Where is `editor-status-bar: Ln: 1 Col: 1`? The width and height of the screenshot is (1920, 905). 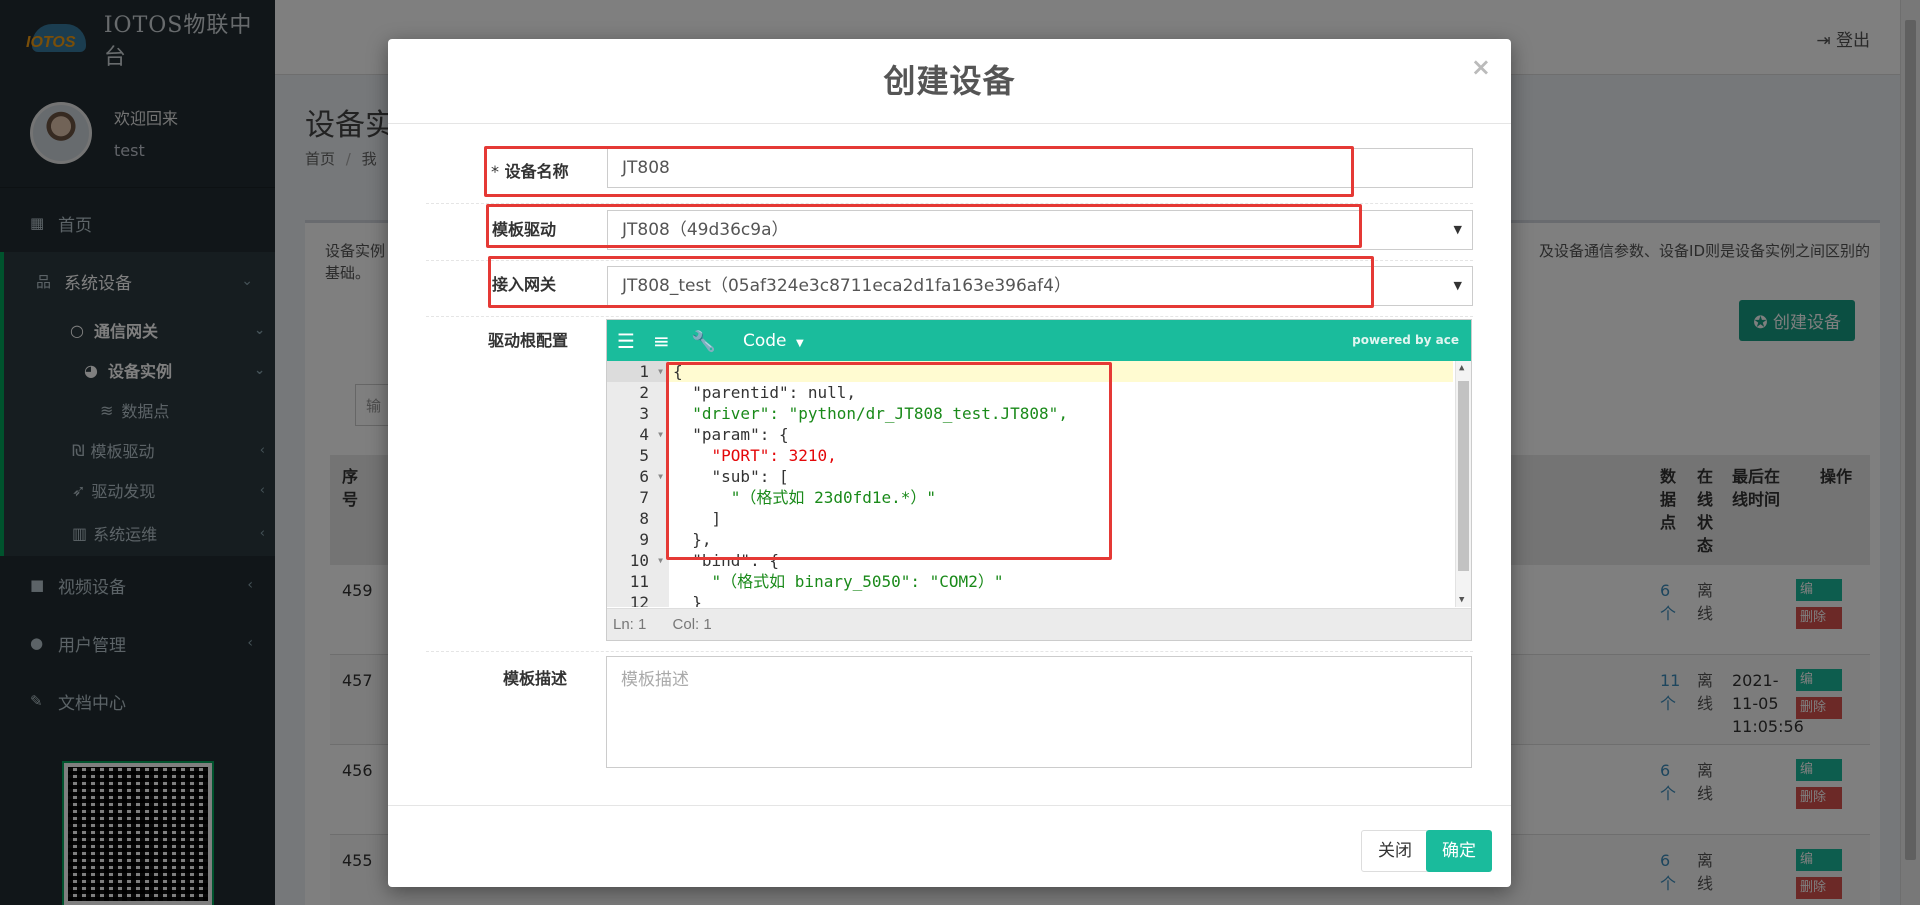 editor-status-bar: Ln: 1 Col: 1 is located at coordinates (1039, 624).